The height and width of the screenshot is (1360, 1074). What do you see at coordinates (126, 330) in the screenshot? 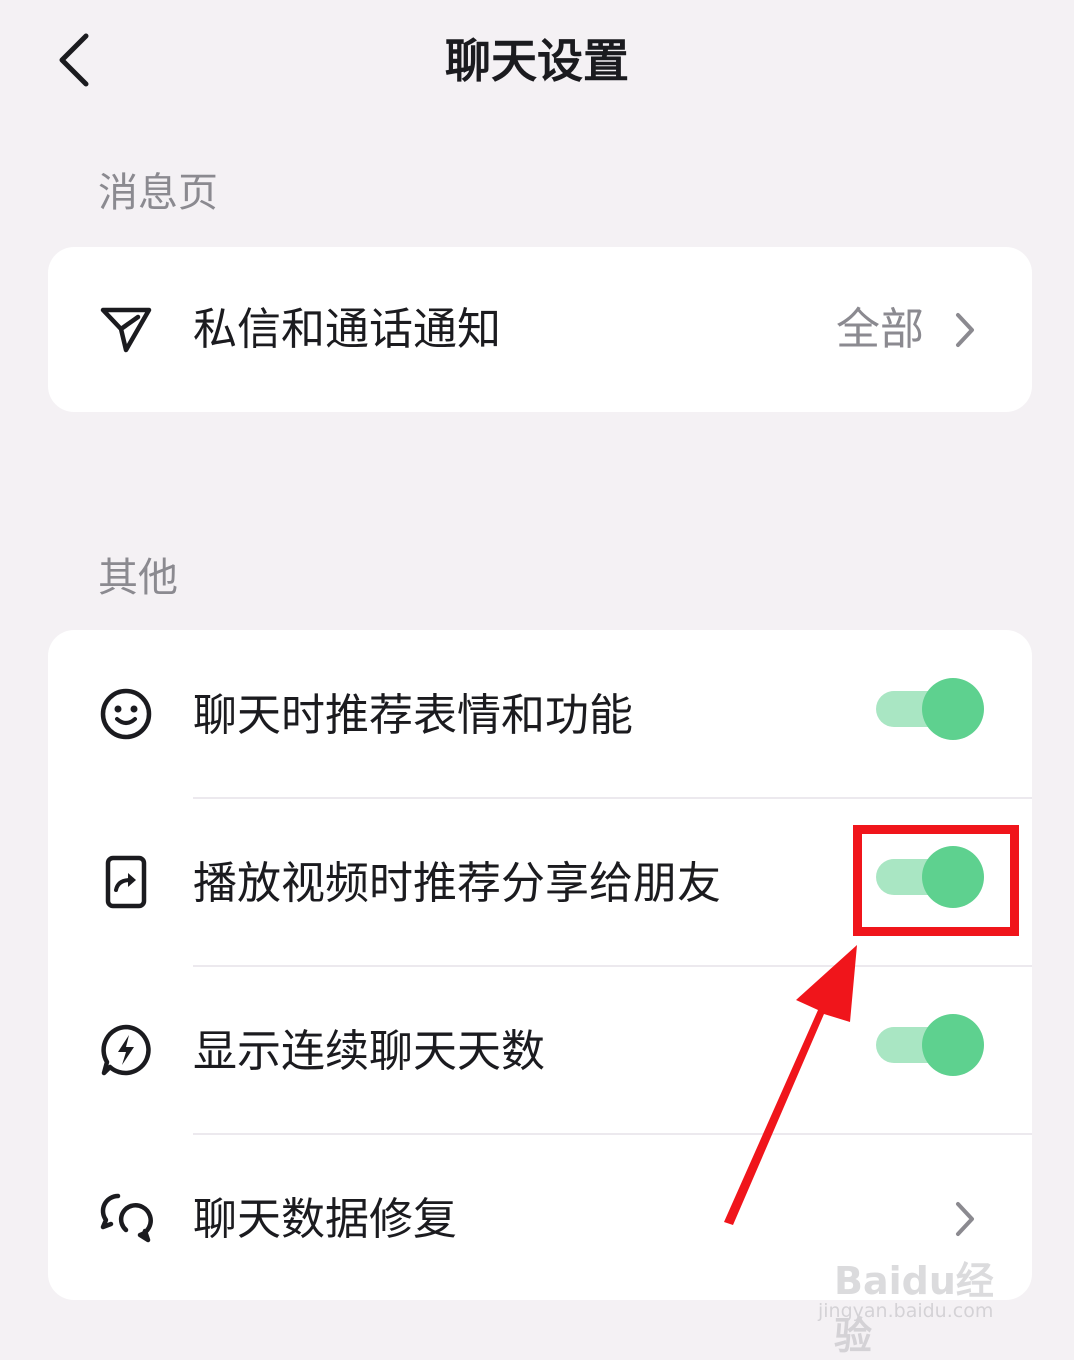
I see `send-icon` at bounding box center [126, 330].